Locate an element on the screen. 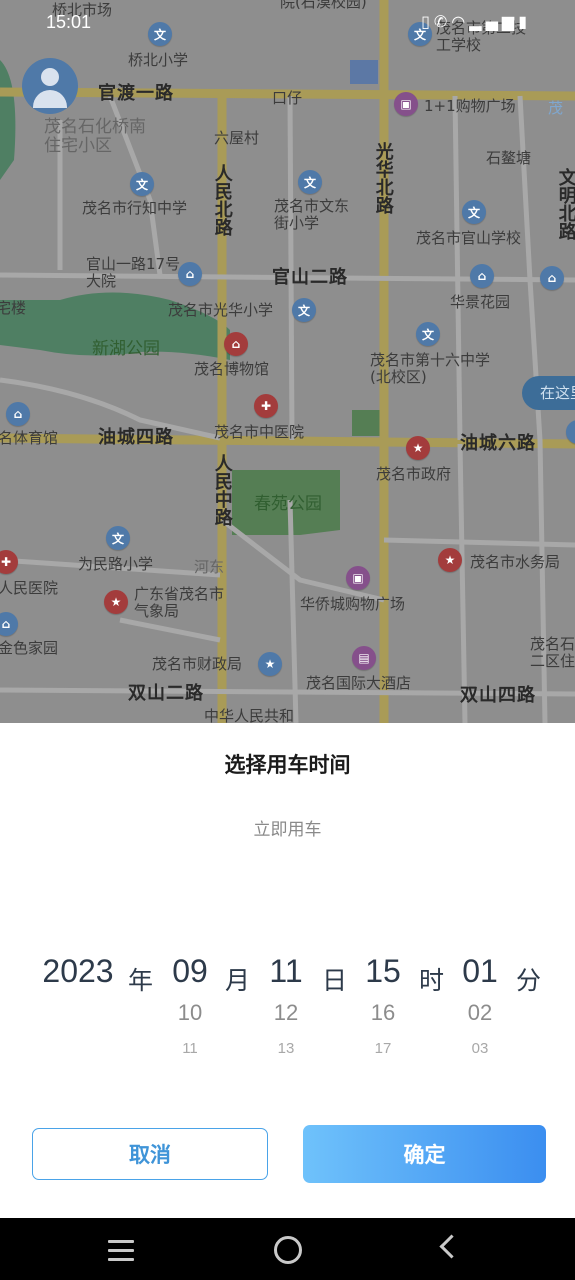 This screenshot has height=1280, width=575. road-label: 人民中路 is located at coordinates (222, 490).